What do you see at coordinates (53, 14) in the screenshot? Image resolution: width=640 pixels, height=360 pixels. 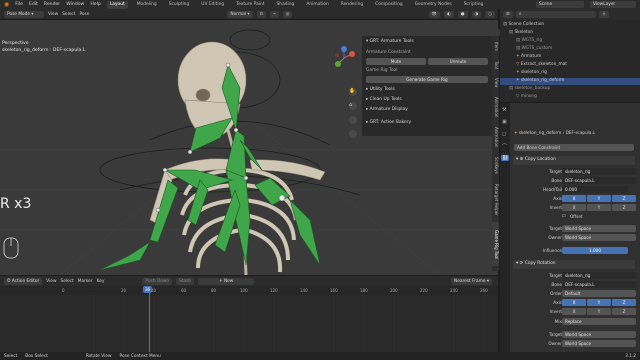 I see `menu-view: View` at bounding box center [53, 14].